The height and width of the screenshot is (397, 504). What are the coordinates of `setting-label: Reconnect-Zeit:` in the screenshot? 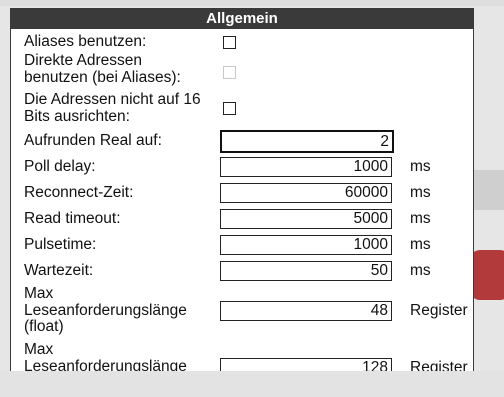 It's located at (79, 192).